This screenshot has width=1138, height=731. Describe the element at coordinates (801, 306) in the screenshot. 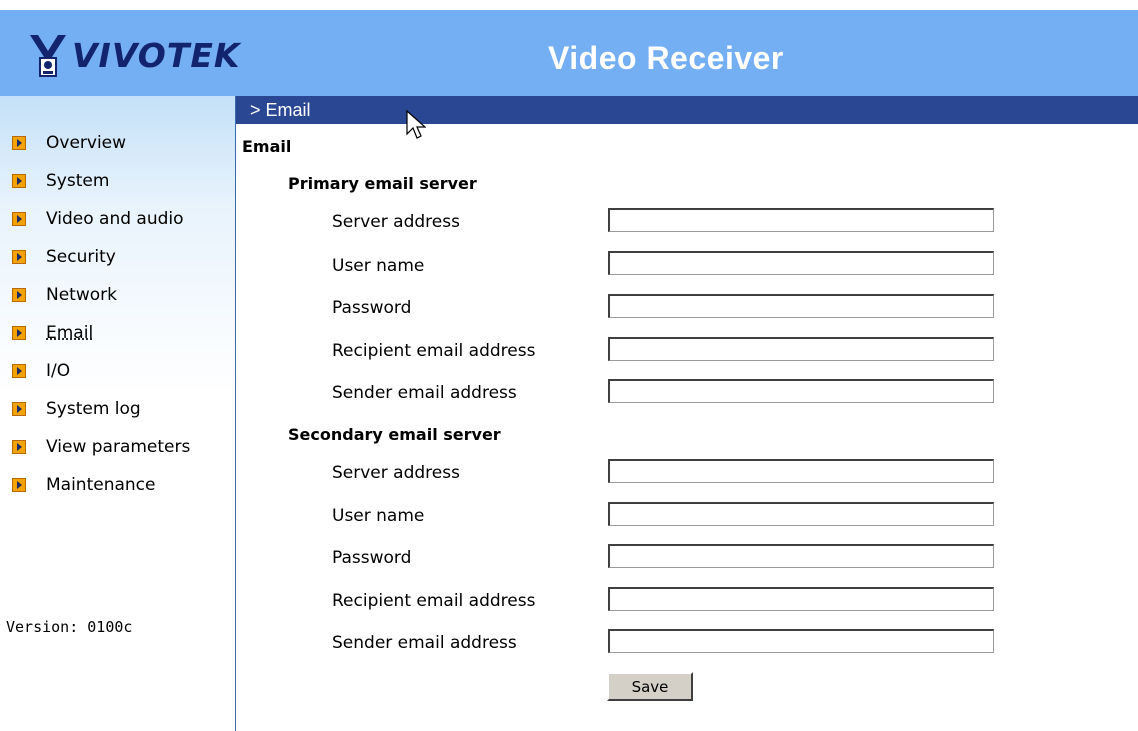

I see `primary-password-input` at that location.